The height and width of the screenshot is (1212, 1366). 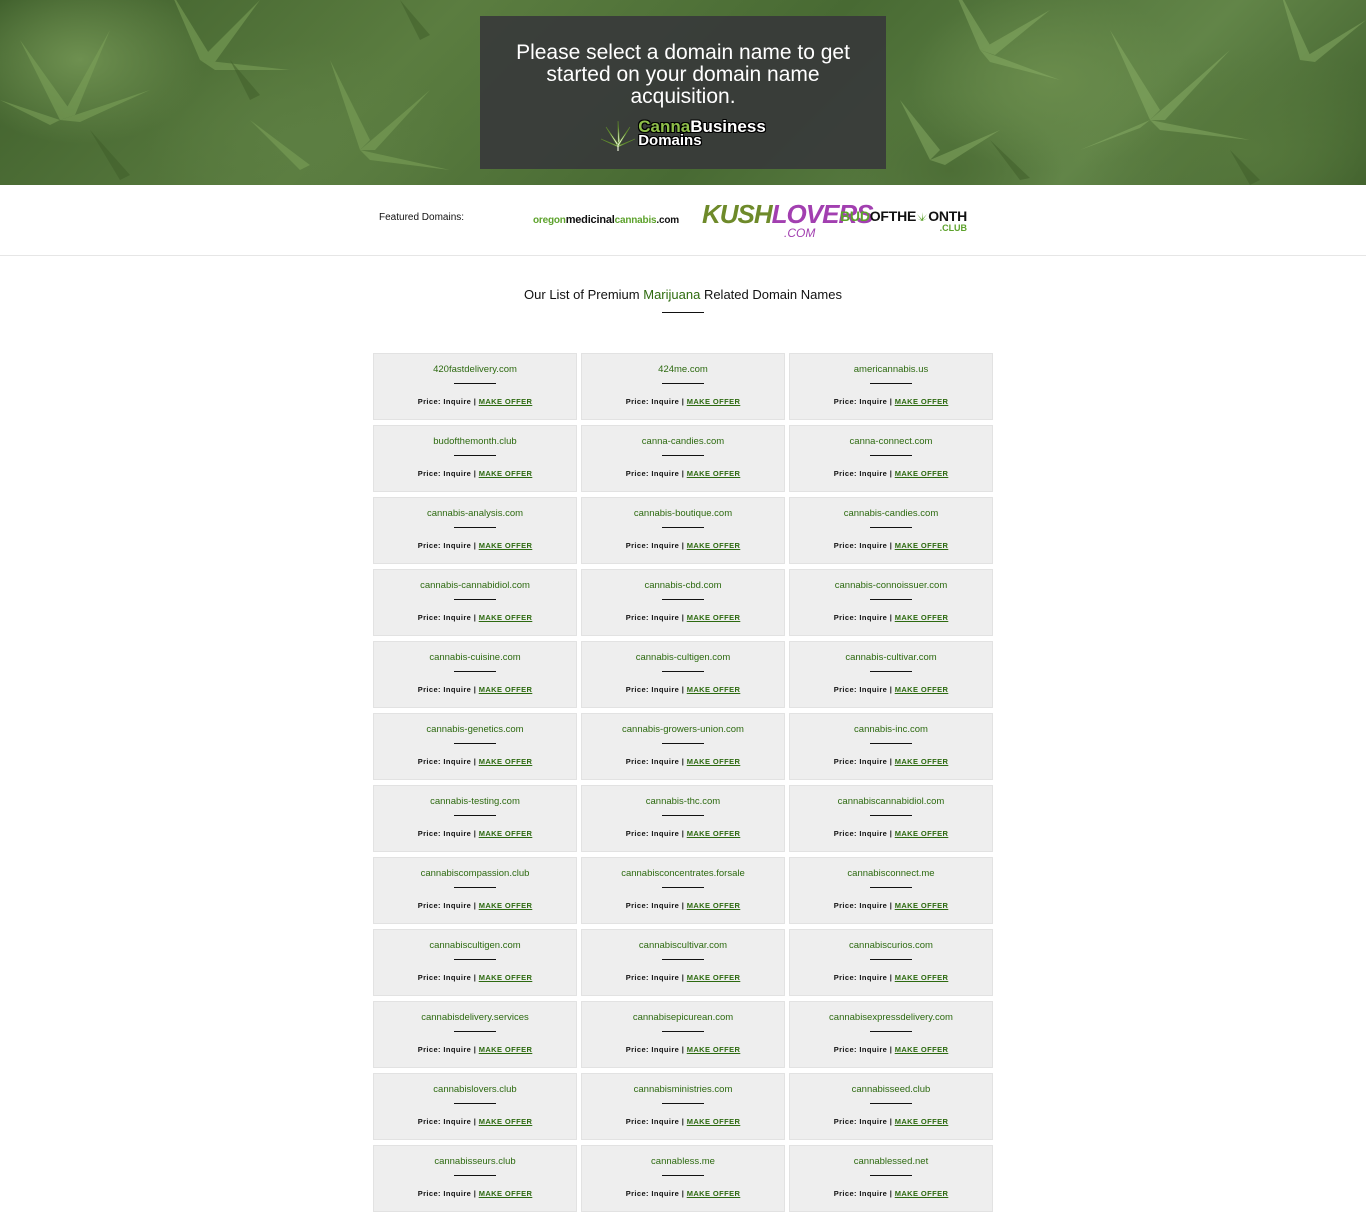 What do you see at coordinates (683, 729) in the screenshot?
I see `domain-link: cannabis-growers-union.com` at bounding box center [683, 729].